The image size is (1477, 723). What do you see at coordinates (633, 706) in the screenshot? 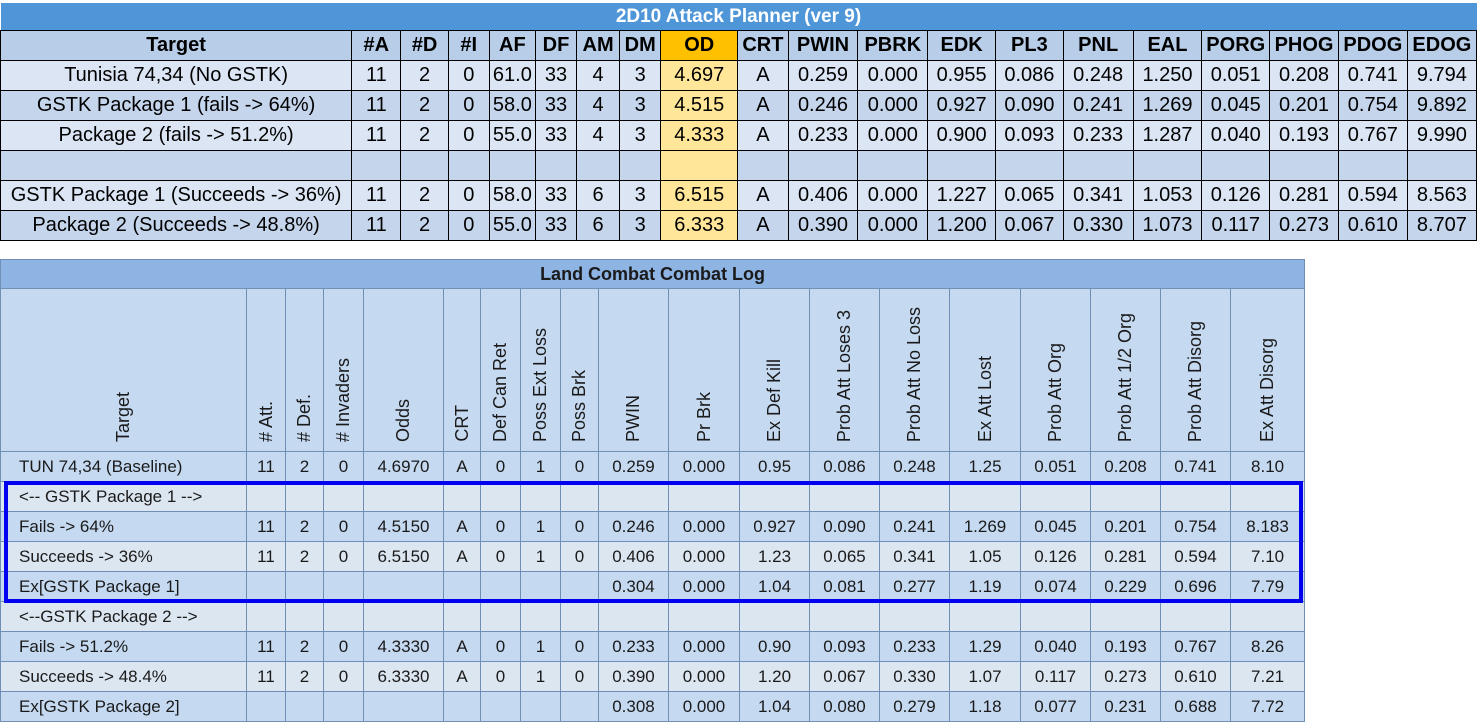
I see `log-cell-pwin: 0.308` at bounding box center [633, 706].